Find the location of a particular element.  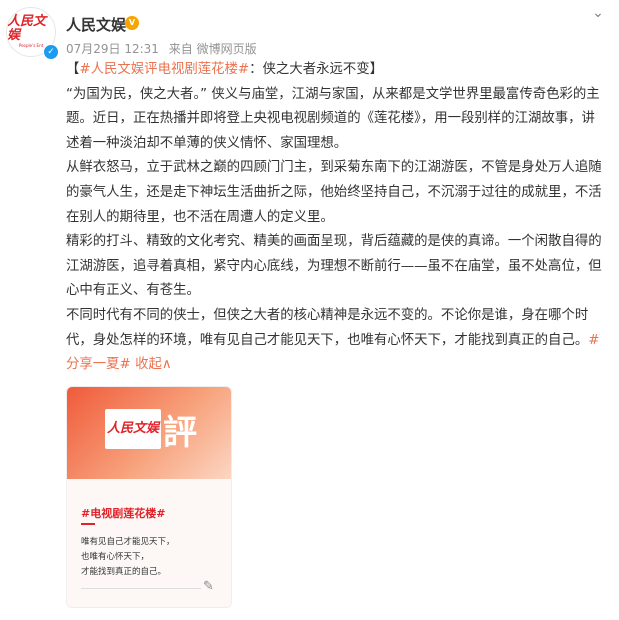

post-date: 07月29日 12:31 is located at coordinates (112, 49).